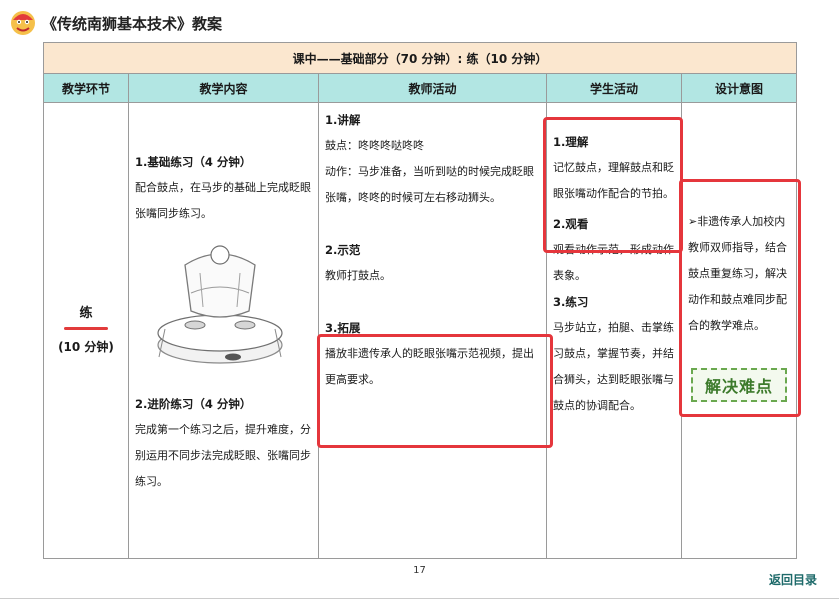 This screenshot has width=839, height=603. Describe the element at coordinates (220, 304) in the screenshot. I see `lion-dance-sketch-illustration` at that location.